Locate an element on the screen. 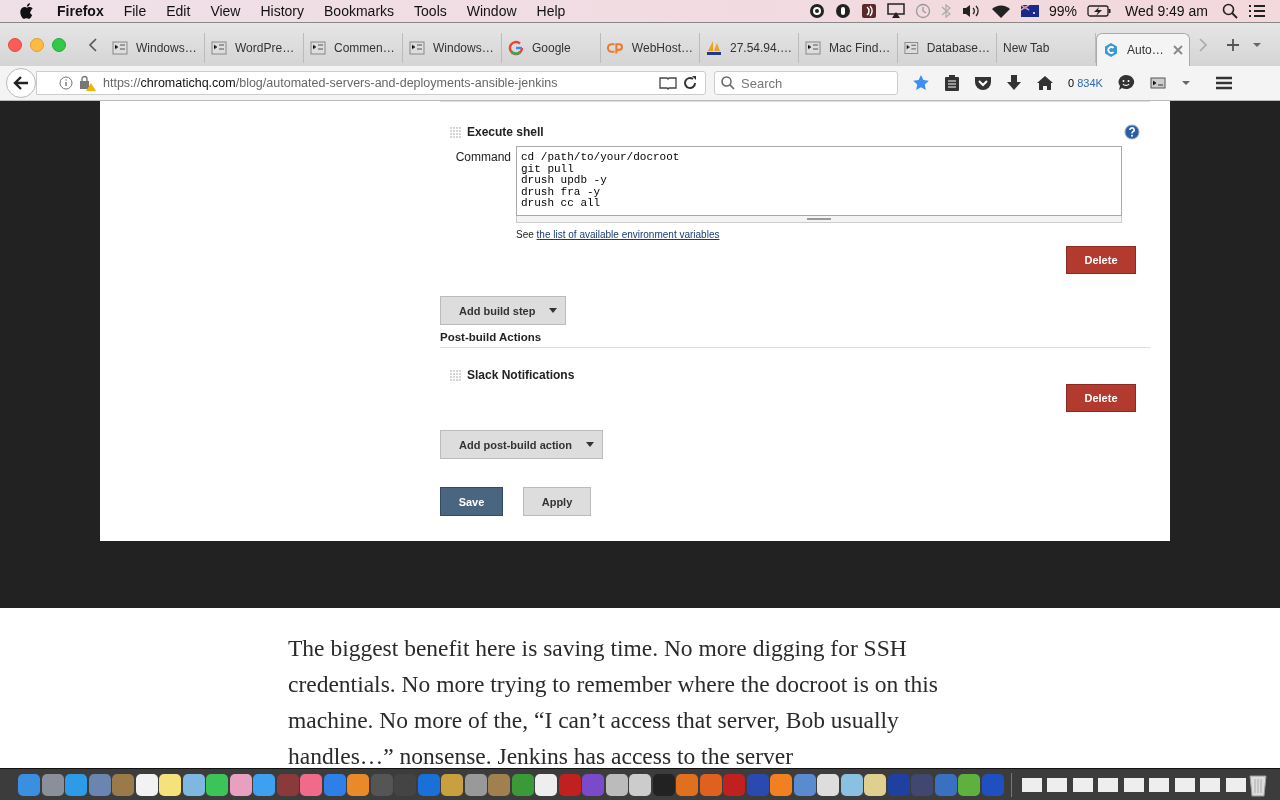 The width and height of the screenshot is (1280, 800). article-paragraph: The biggest benefit here is saving time. No more digging for SSH credentials. No more trying to remember where the docroot is on this machine. No more of the, “I can’t access that server, Bob usually handles…” nonsense. Jenkins has access to the server is located at coordinates (613, 701).